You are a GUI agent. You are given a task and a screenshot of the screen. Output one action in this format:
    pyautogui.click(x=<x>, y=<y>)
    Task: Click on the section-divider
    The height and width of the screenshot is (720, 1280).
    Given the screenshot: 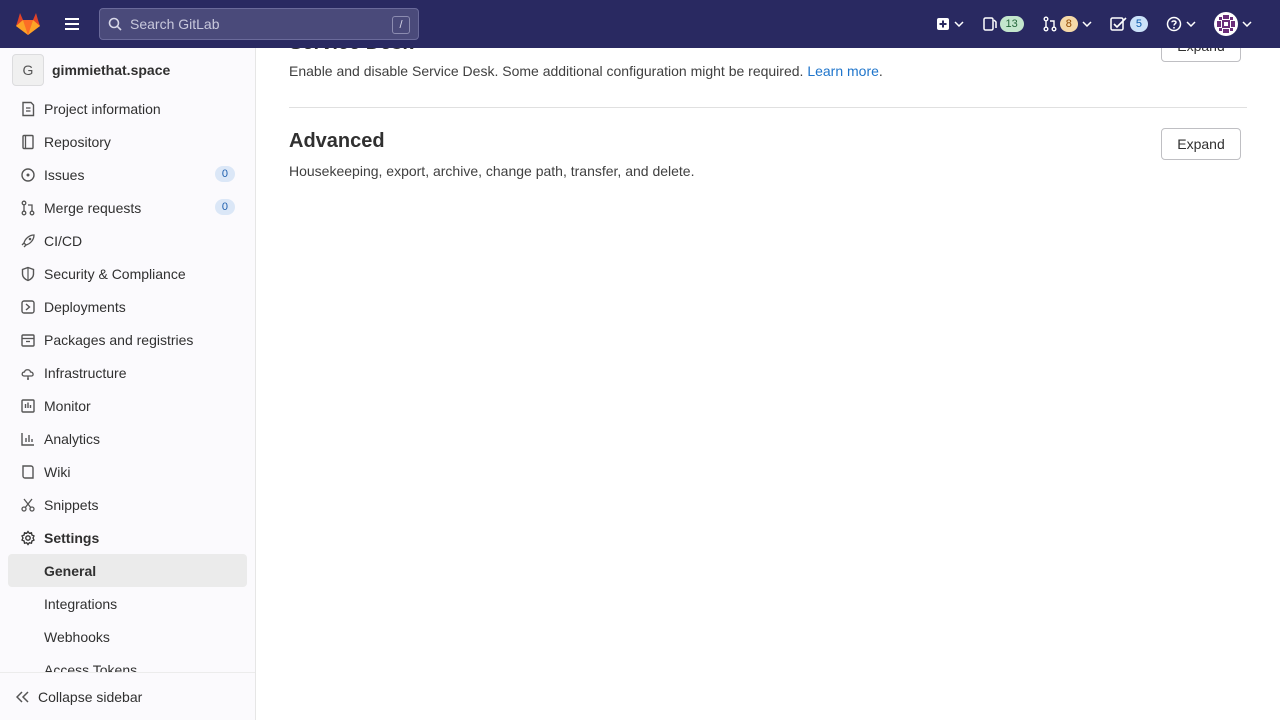 What is the action you would take?
    pyautogui.click(x=768, y=107)
    